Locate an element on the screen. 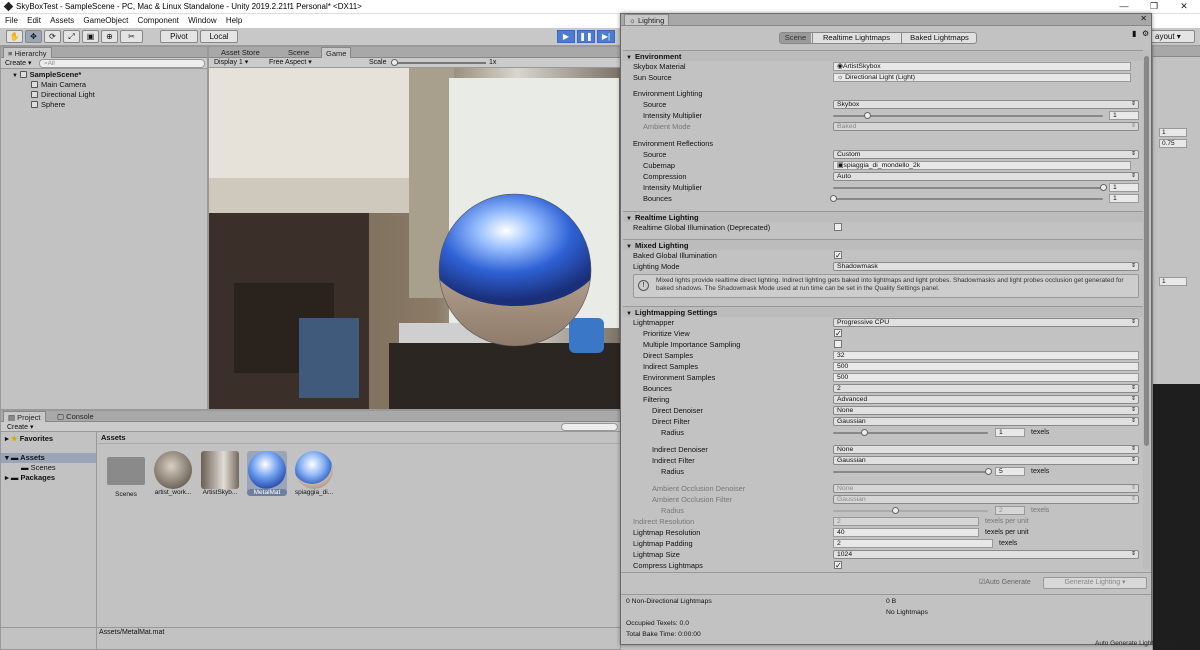 Image resolution: width=1200 pixels, height=650 pixels. direct-samples-field: 32 is located at coordinates (986, 355).